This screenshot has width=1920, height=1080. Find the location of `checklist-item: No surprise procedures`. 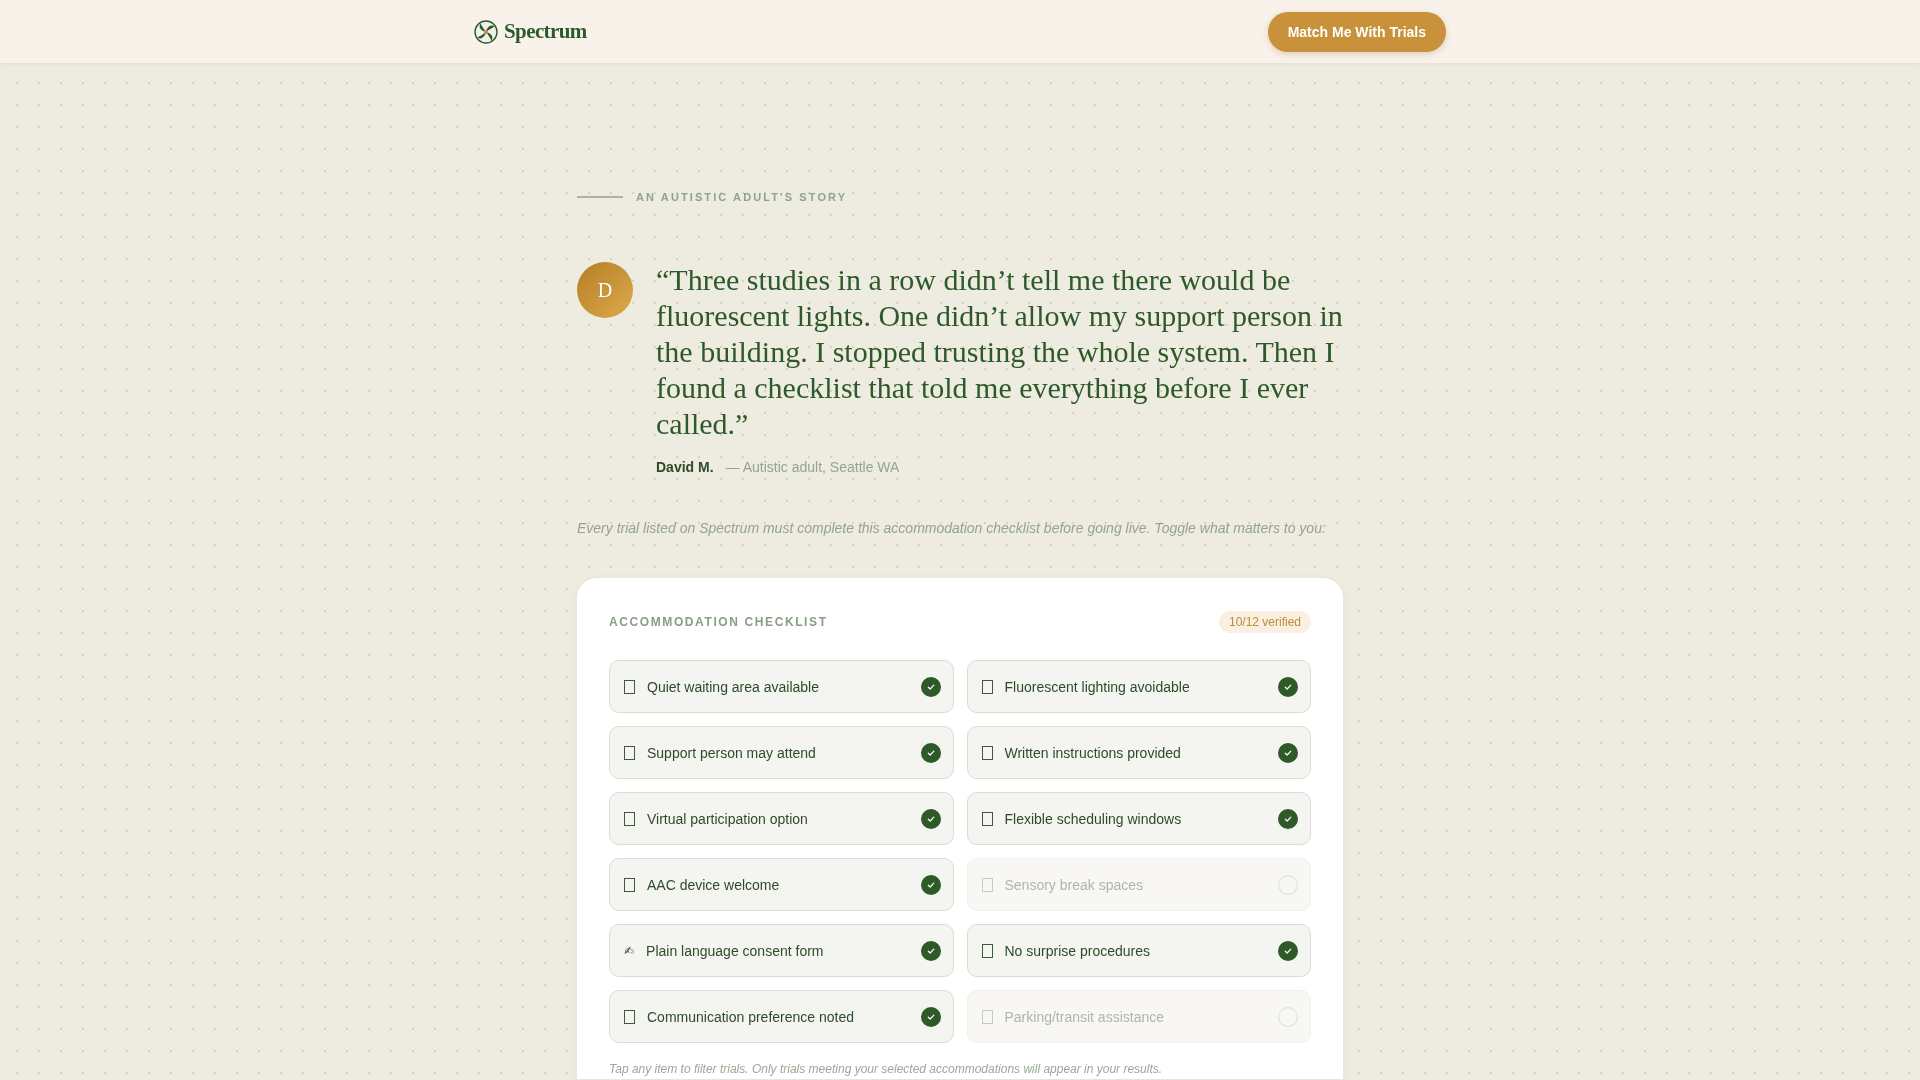

checklist-item: No surprise procedures is located at coordinates (1138, 950).